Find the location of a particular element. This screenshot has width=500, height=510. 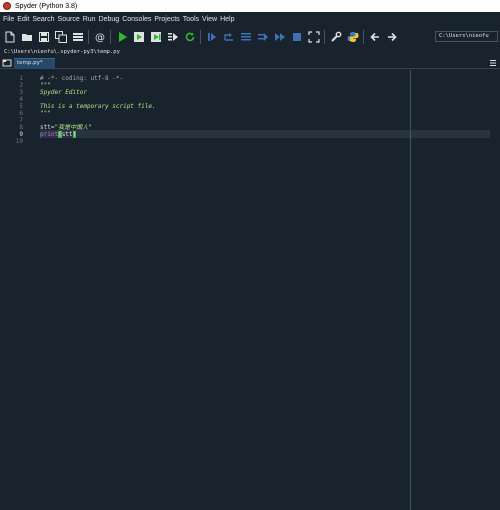

menu-run: Run is located at coordinates (89, 19).